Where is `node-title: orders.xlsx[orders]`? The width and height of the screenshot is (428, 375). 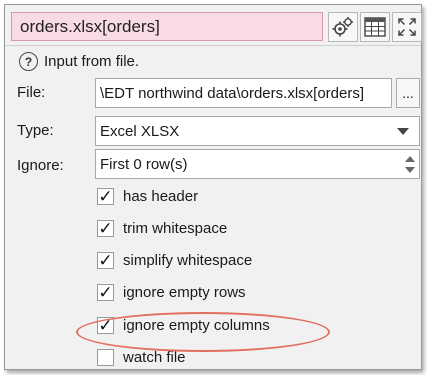
node-title: orders.xlsx[orders] is located at coordinates (90, 26).